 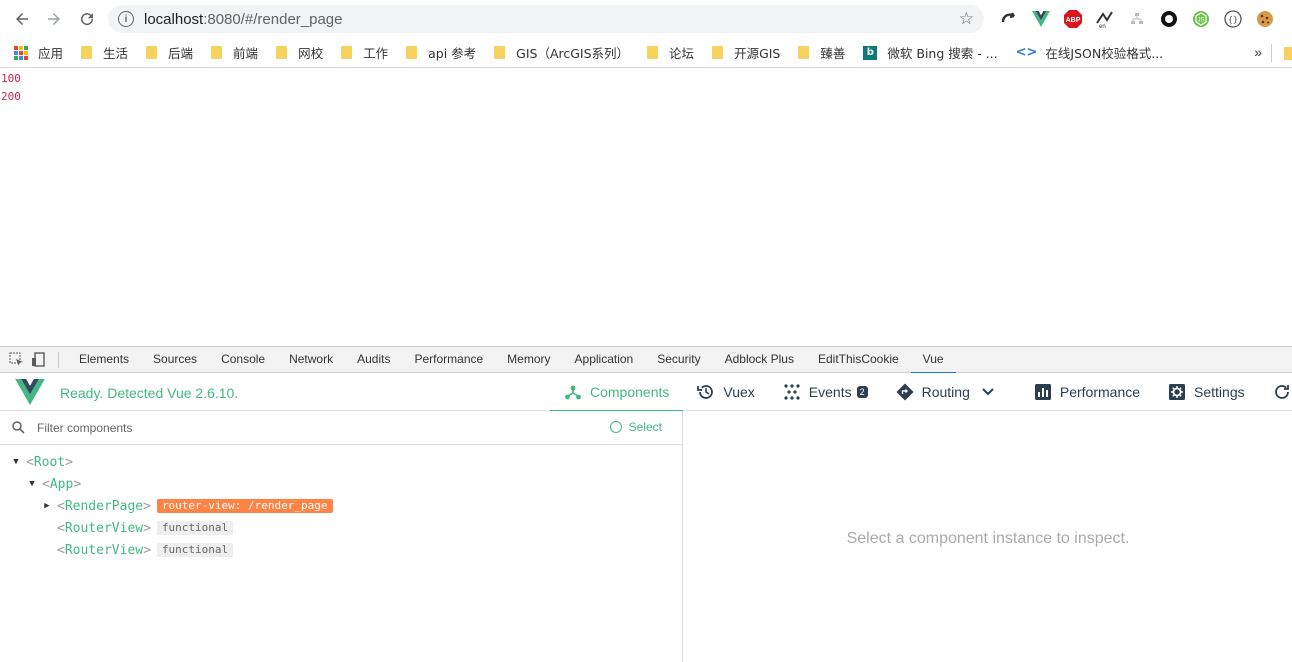 What do you see at coordinates (615, 427) in the screenshot?
I see `target-icon` at bounding box center [615, 427].